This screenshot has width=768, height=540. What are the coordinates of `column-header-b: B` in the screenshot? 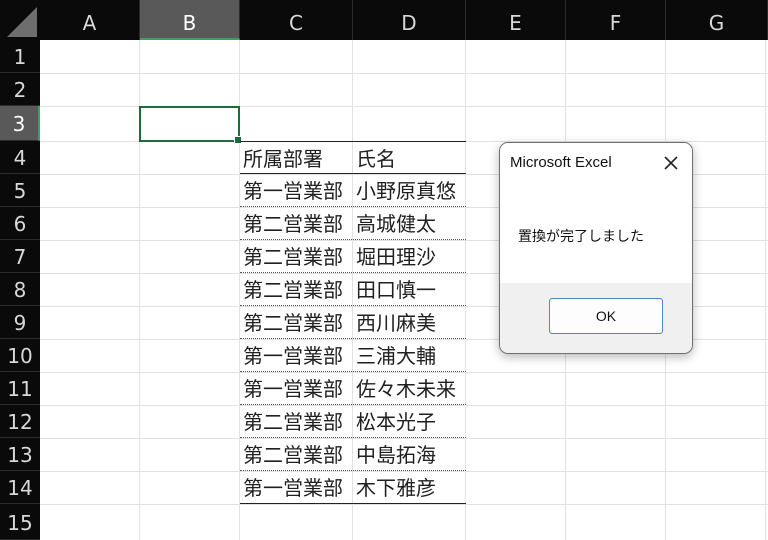 It's located at (190, 20).